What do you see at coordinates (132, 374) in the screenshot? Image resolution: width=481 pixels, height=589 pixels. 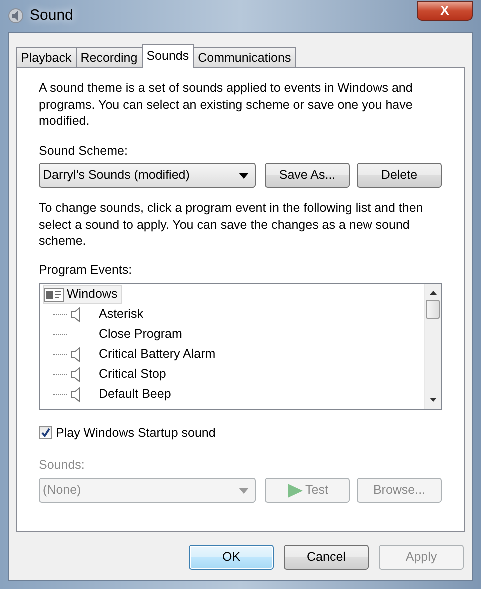 I see `event-item: Critical Stop` at bounding box center [132, 374].